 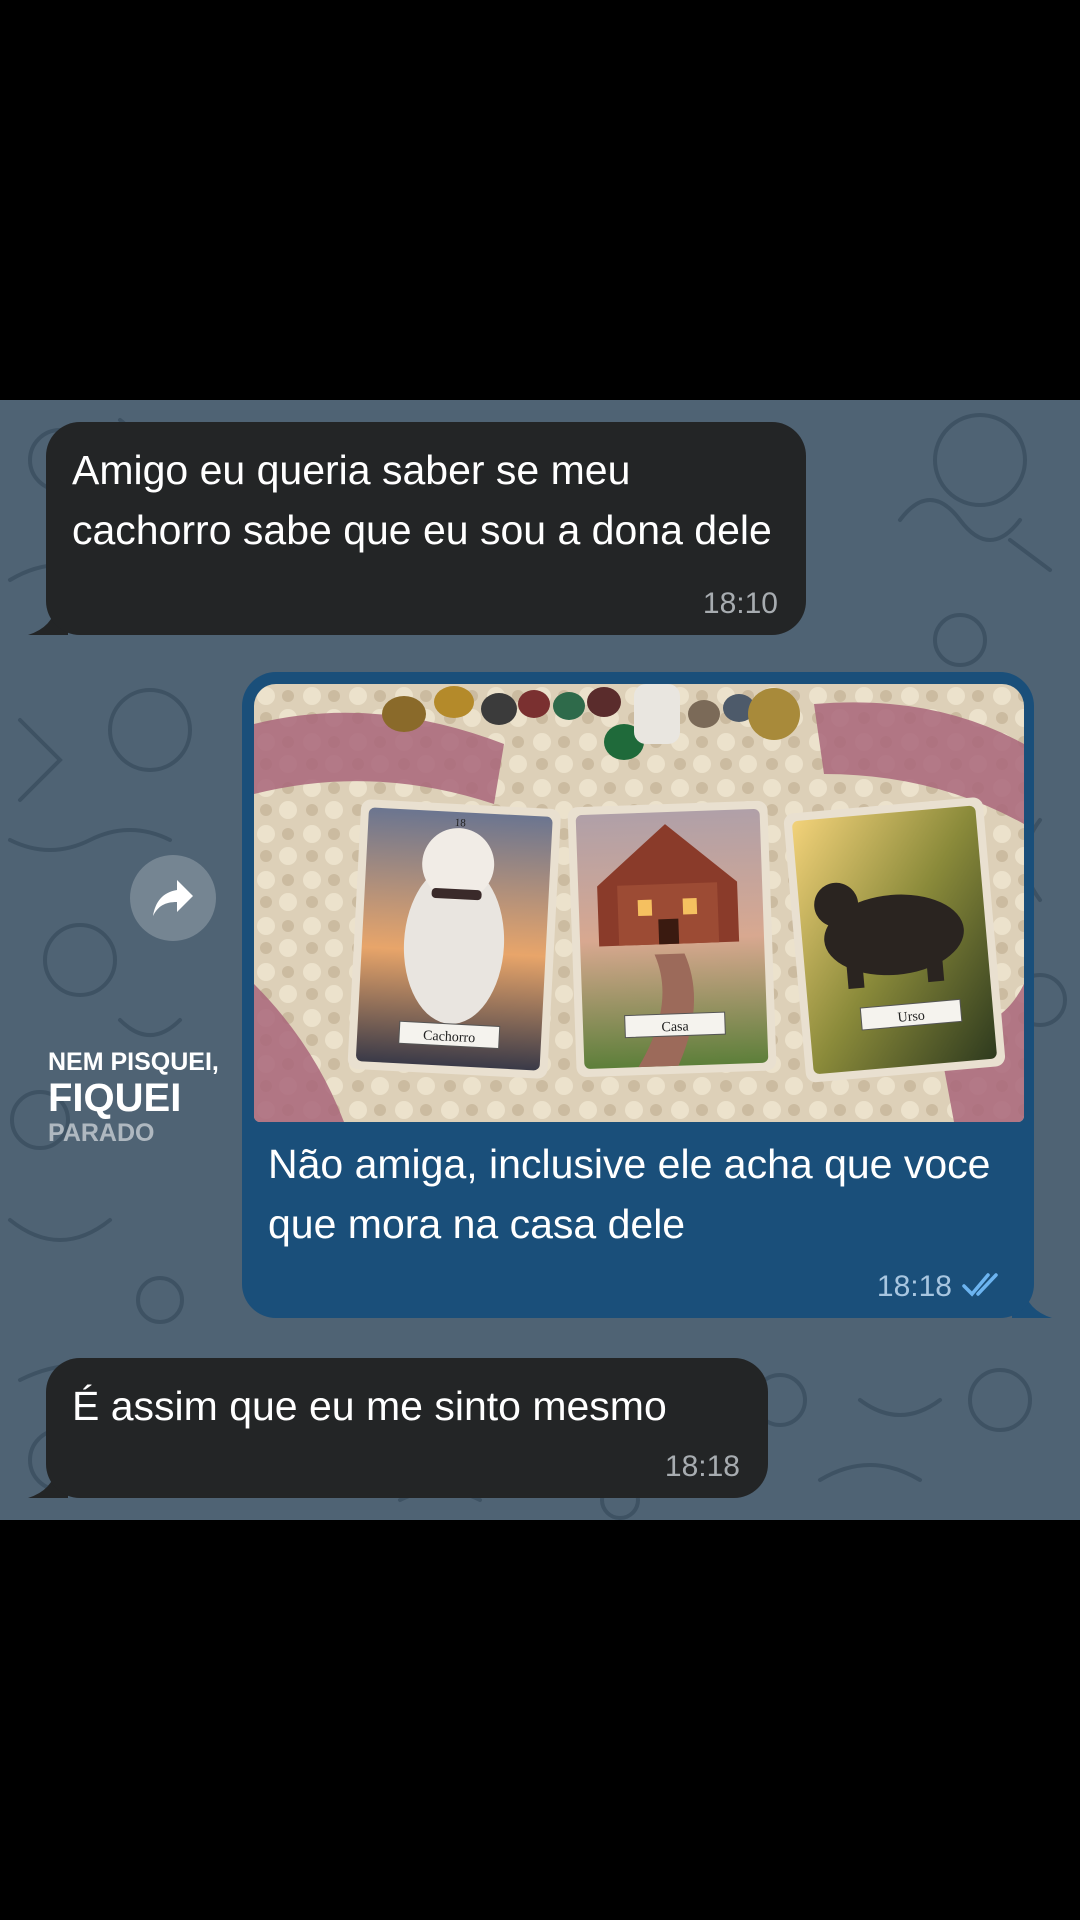 I want to click on card-label: Casa, so click(x=675, y=1027).